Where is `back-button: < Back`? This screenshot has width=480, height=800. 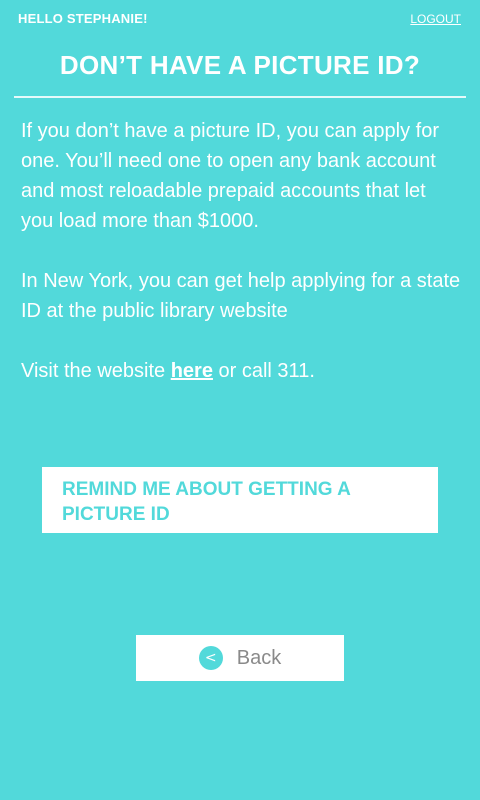 back-button: < Back is located at coordinates (240, 658).